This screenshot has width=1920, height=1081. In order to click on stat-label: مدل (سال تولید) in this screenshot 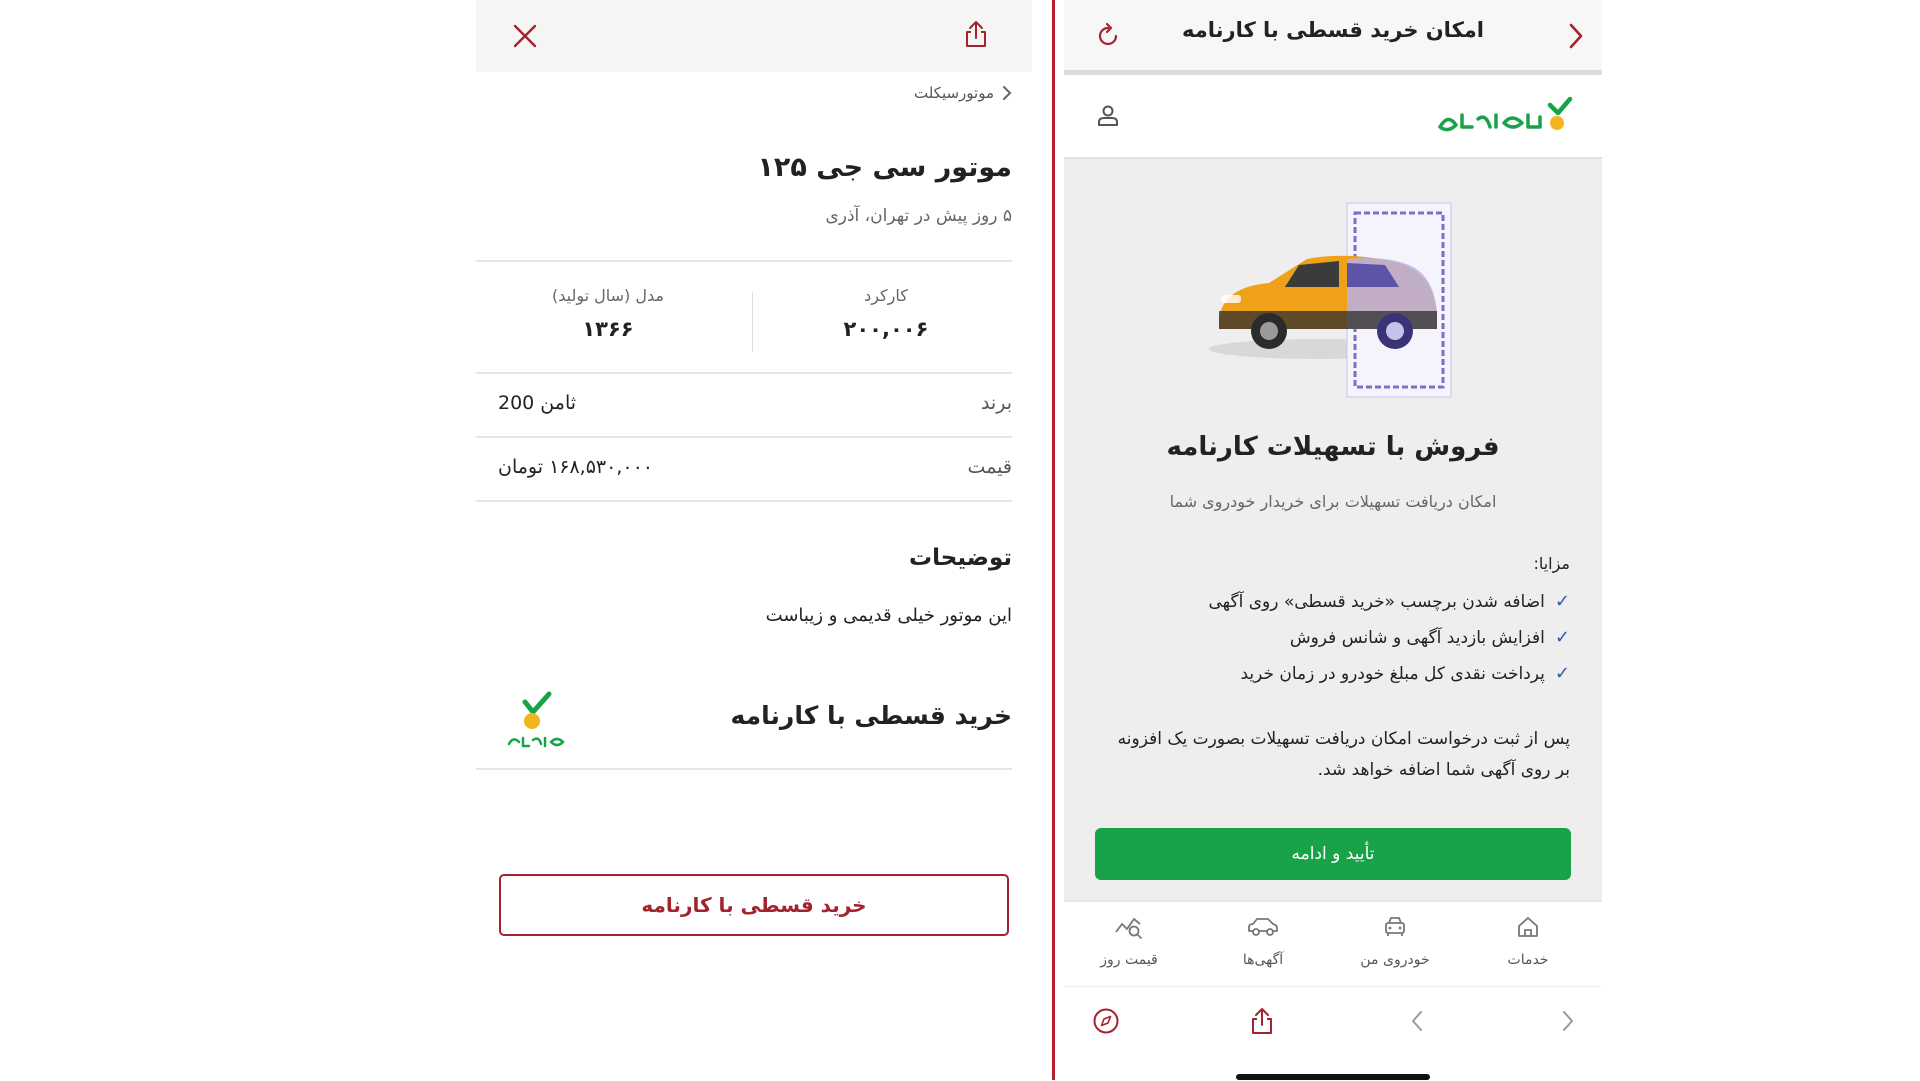, I will do `click(608, 295)`.